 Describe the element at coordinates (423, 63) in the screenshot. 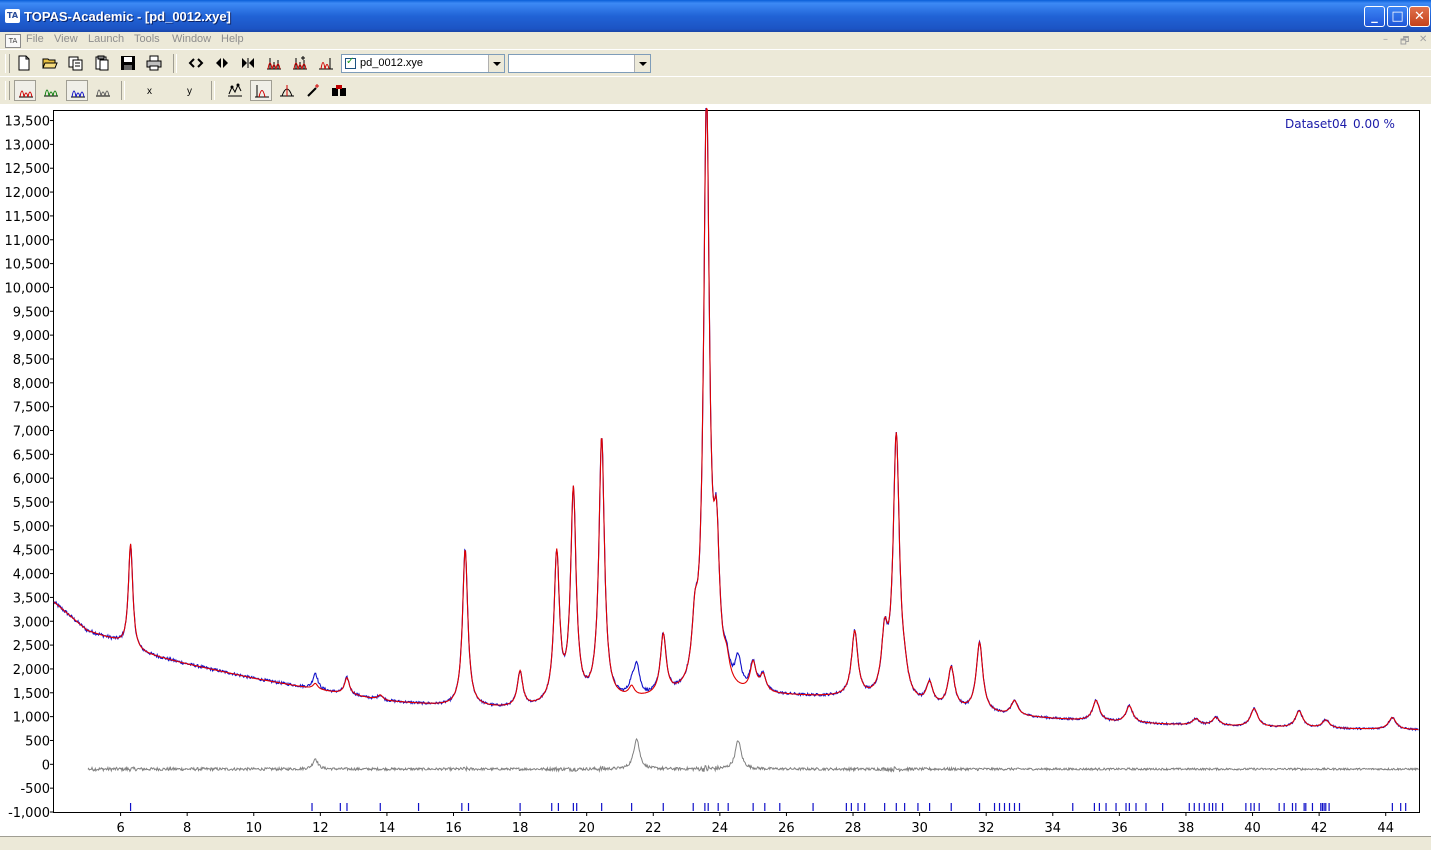

I see `dataset-combo: pd_0012.xye` at that location.